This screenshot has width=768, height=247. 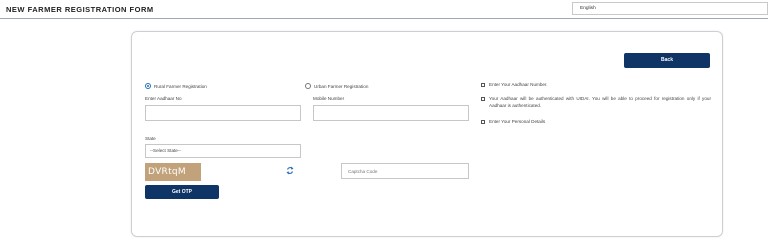 What do you see at coordinates (341, 86) in the screenshot?
I see `urban-registration-label: Urban Farmer Registration` at bounding box center [341, 86].